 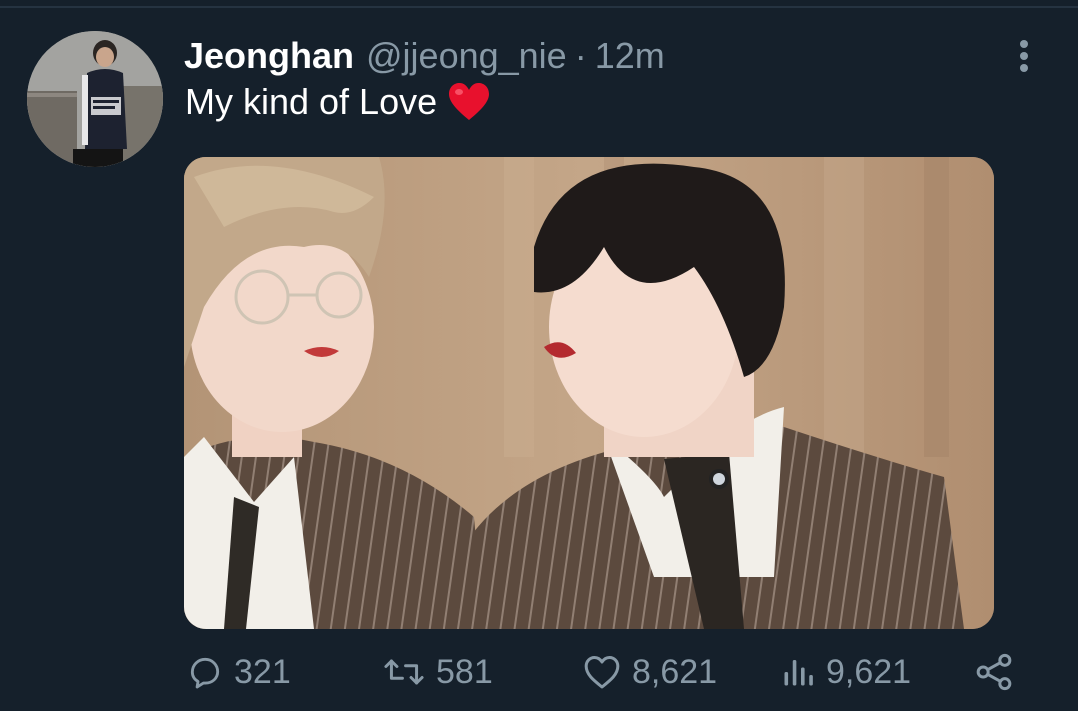 What do you see at coordinates (205, 672) in the screenshot?
I see `reply-icon` at bounding box center [205, 672].